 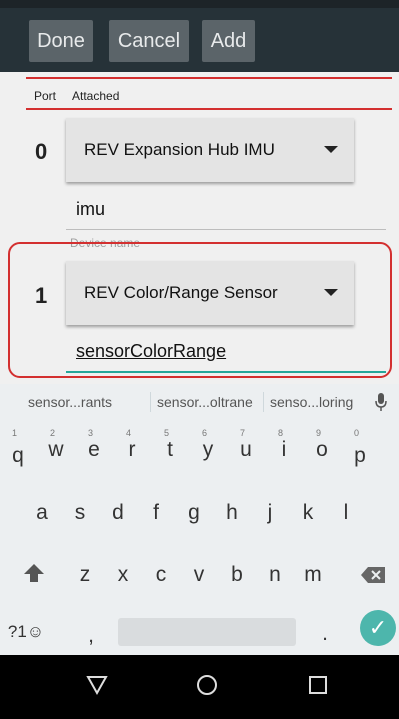 I want to click on backspace-icon, so click(x=373, y=575).